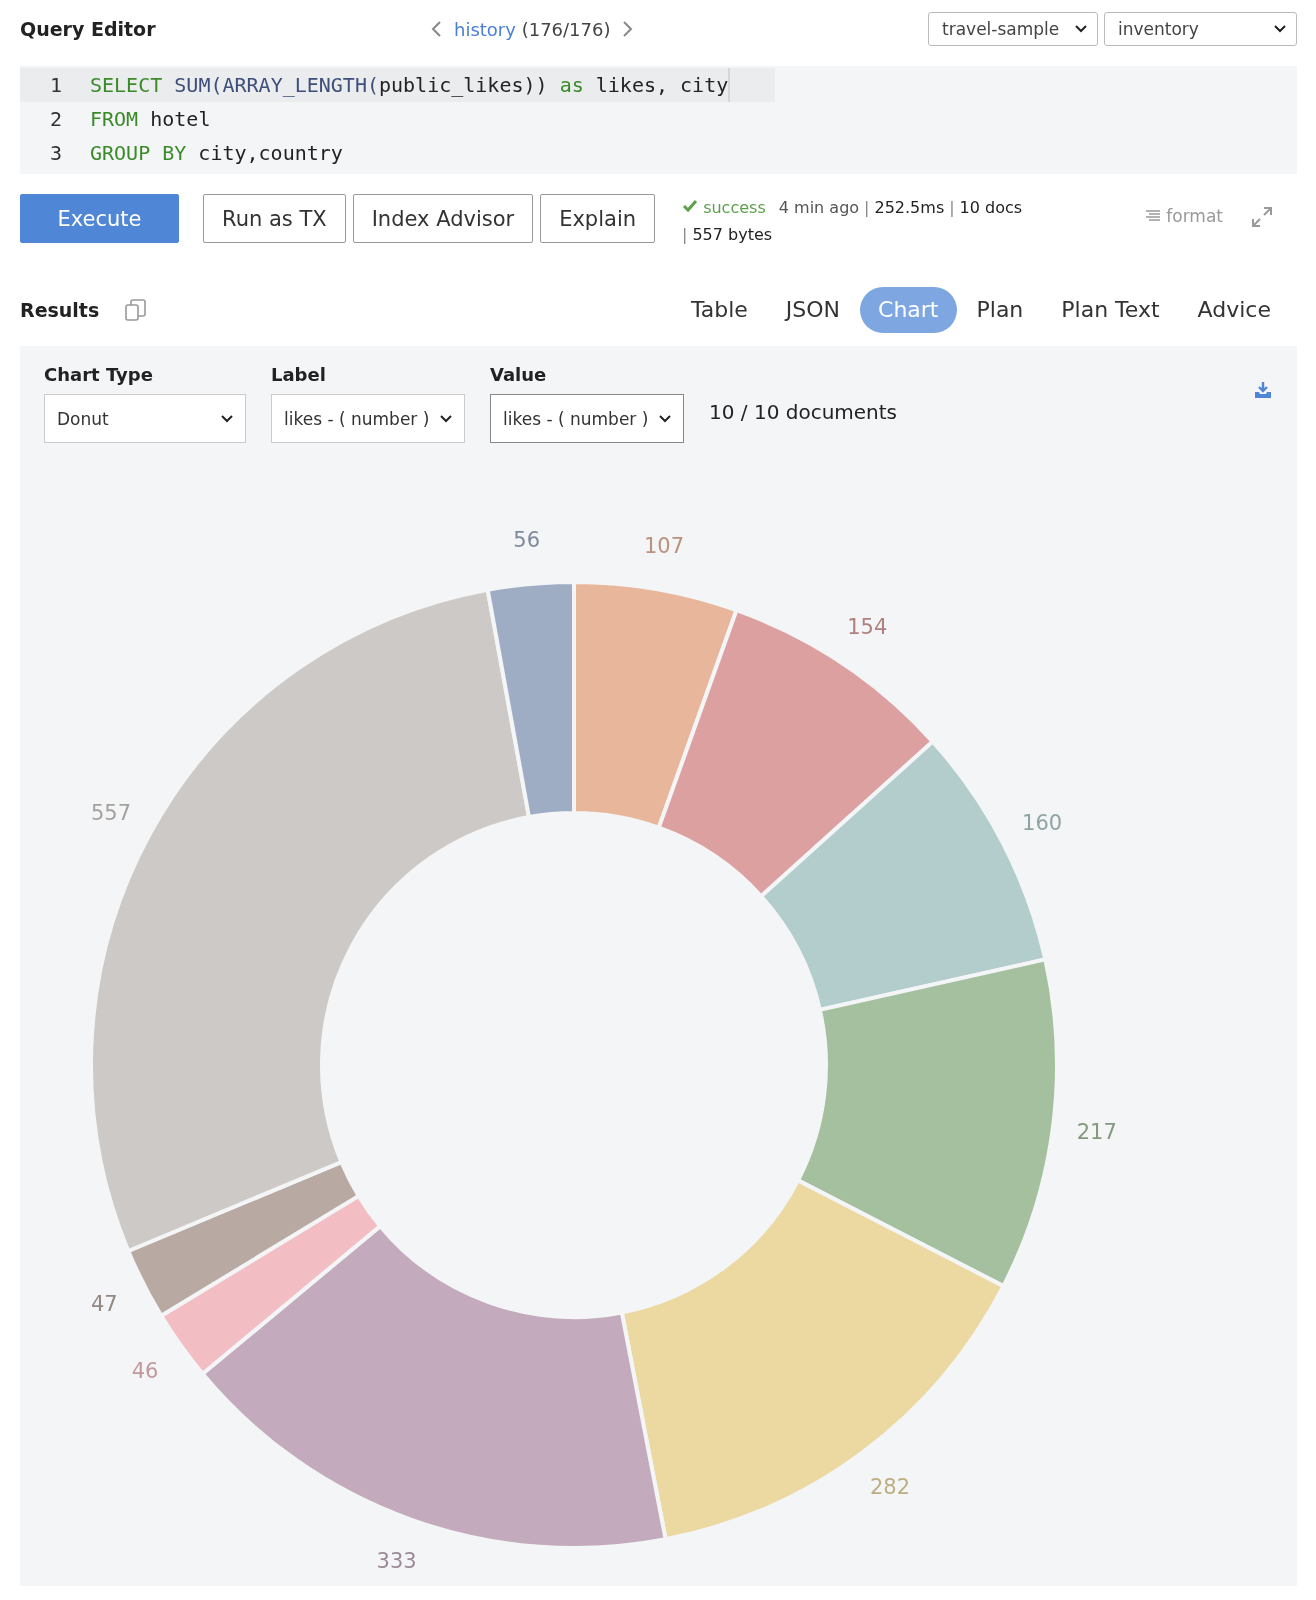 This screenshot has width=1316, height=1600. Describe the element at coordinates (1234, 310) in the screenshot. I see `result-tab: Advice` at that location.